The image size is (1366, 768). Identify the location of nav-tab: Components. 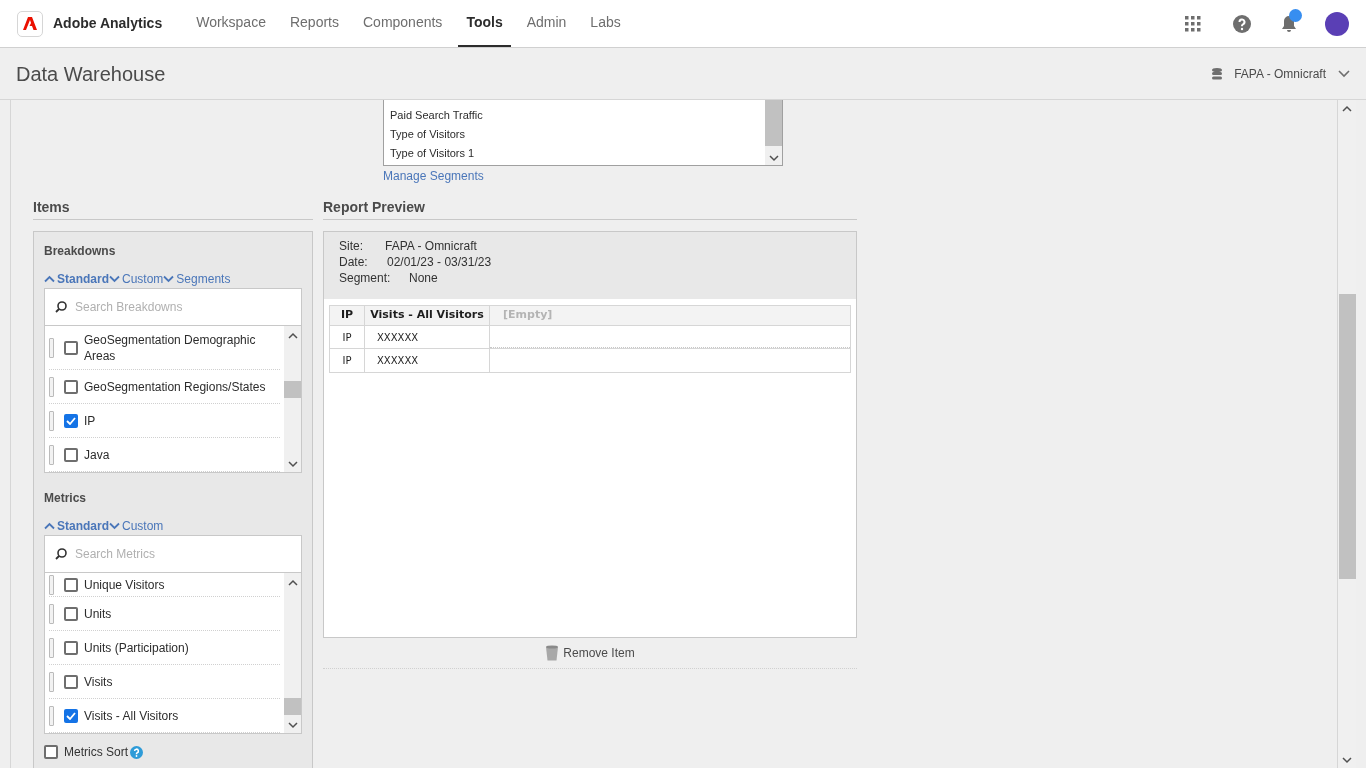
(403, 23).